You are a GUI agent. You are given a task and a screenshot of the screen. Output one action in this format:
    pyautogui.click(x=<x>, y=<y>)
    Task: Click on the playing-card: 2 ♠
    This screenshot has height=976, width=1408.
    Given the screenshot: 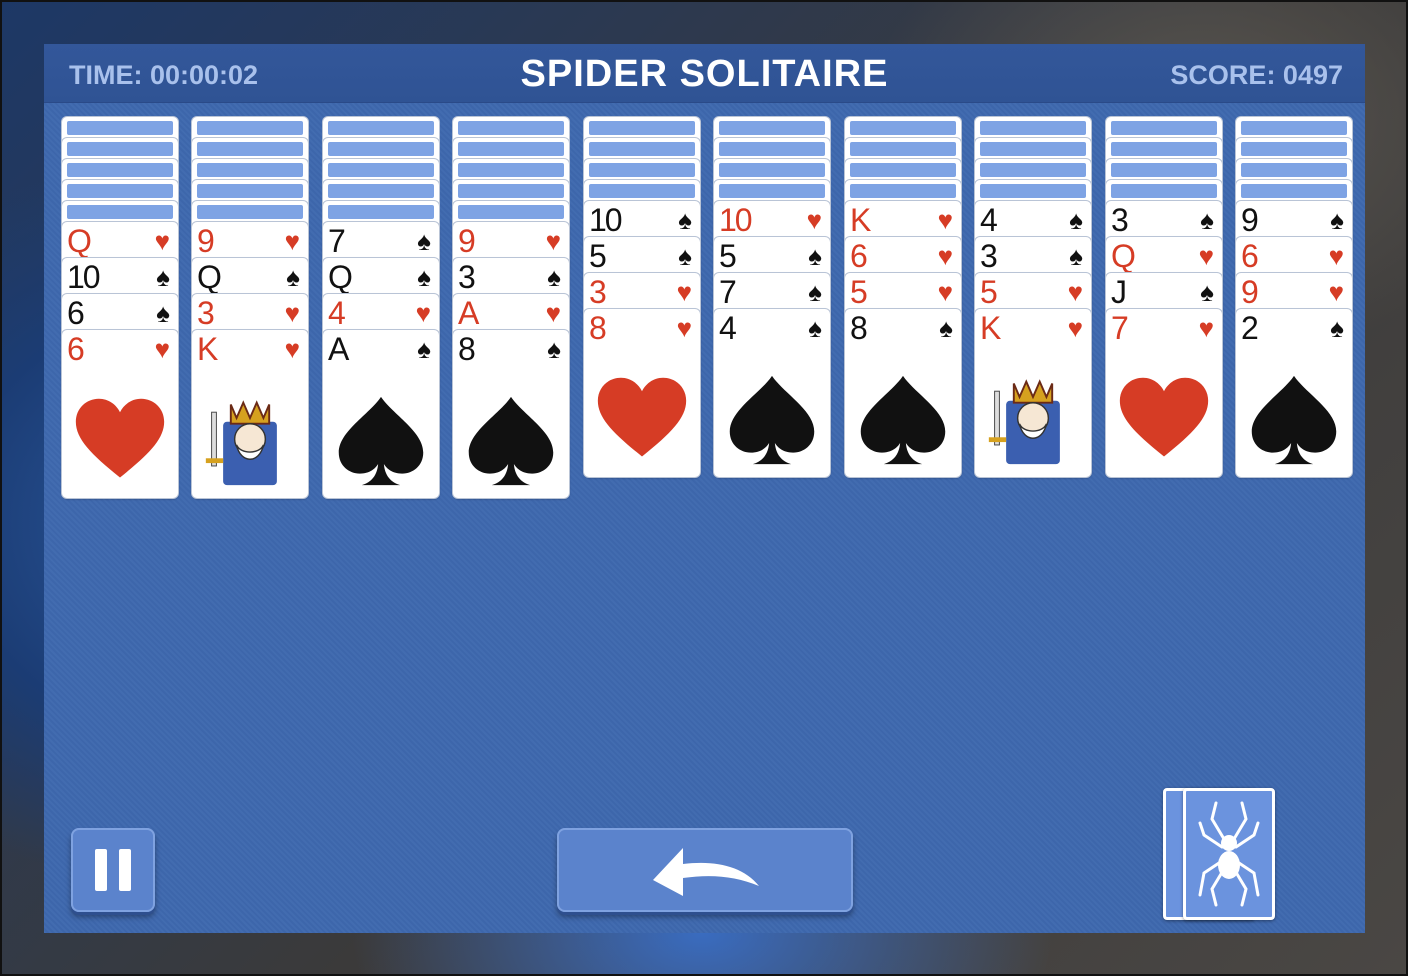 What is the action you would take?
    pyautogui.click(x=1294, y=393)
    